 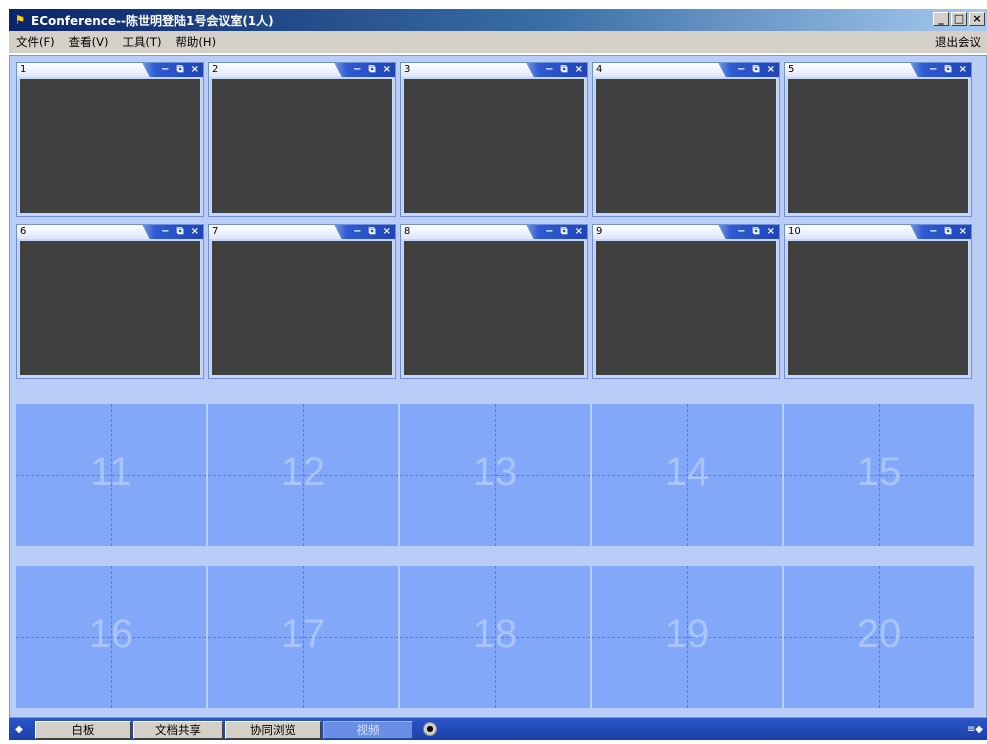 I want to click on empty-video-slot: 19, so click(x=687, y=637).